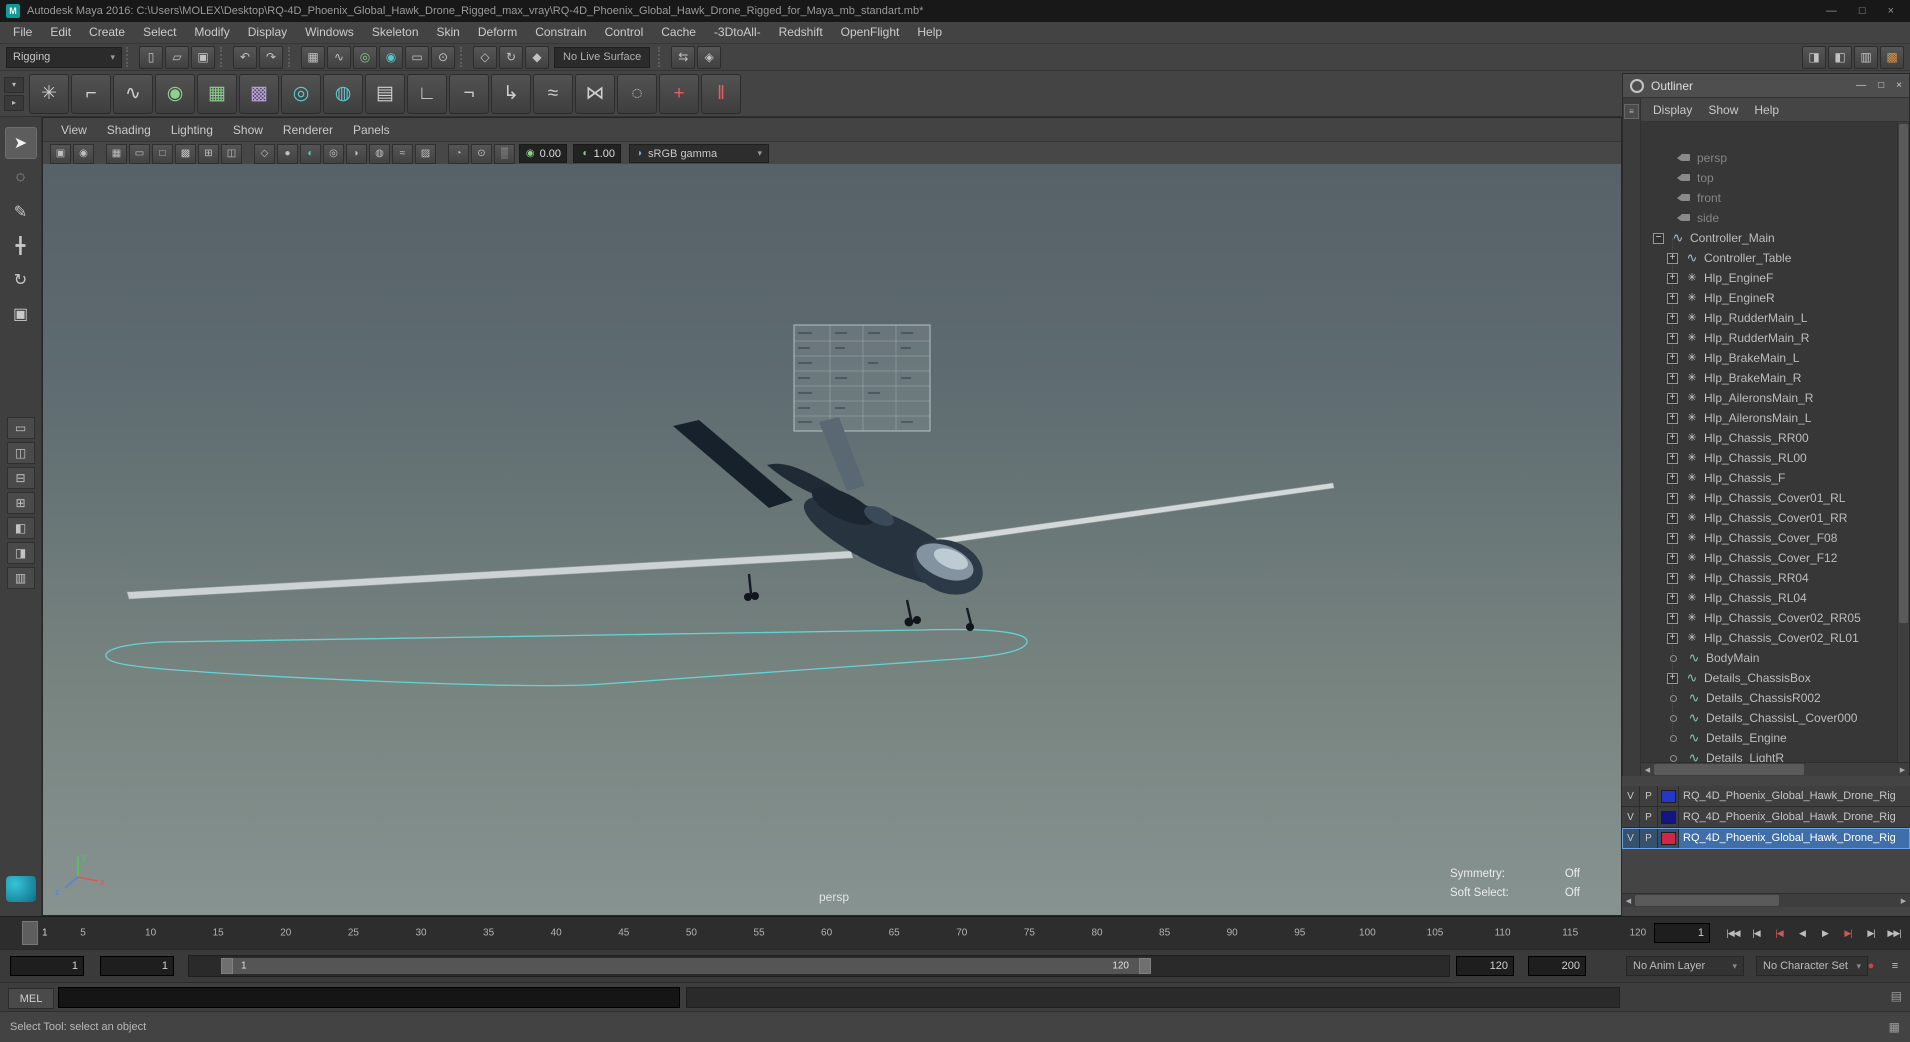  I want to click on outliner-menu-display: Display, so click(1672, 110).